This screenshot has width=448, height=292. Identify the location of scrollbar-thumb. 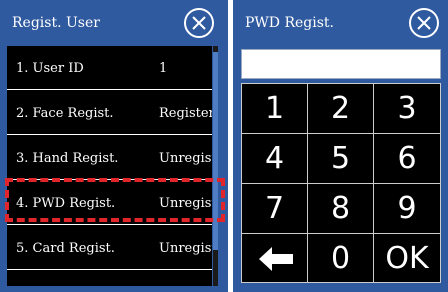
(215, 151).